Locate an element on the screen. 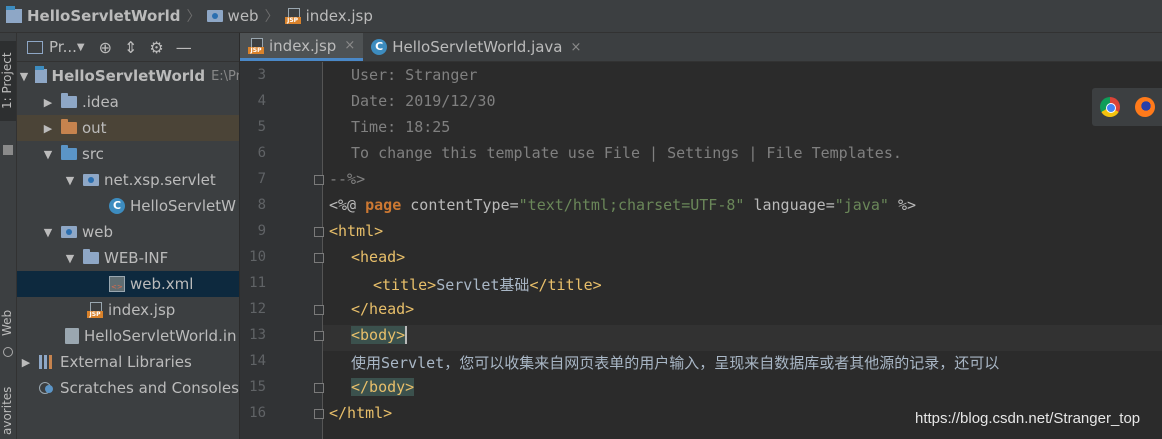 Image resolution: width=1162 pixels, height=439 pixels. folder-orange-icon is located at coordinates (69, 126).